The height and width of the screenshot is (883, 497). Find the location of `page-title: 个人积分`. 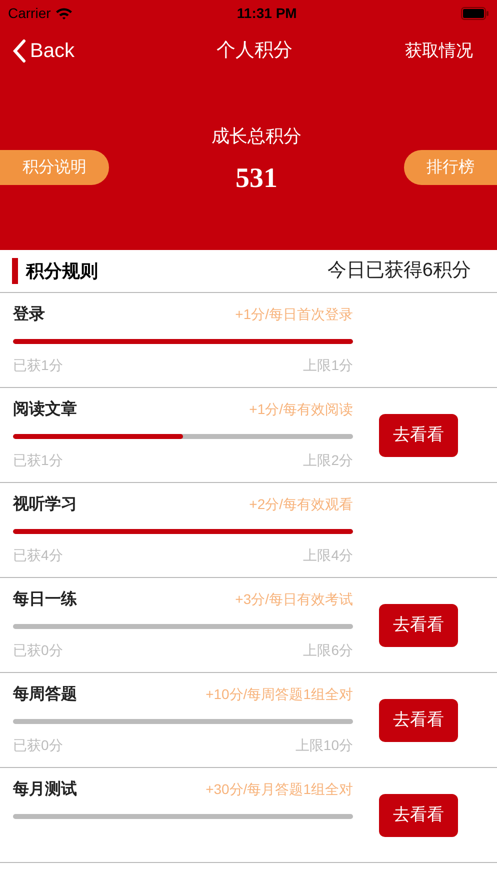

page-title: 个人积分 is located at coordinates (254, 50).